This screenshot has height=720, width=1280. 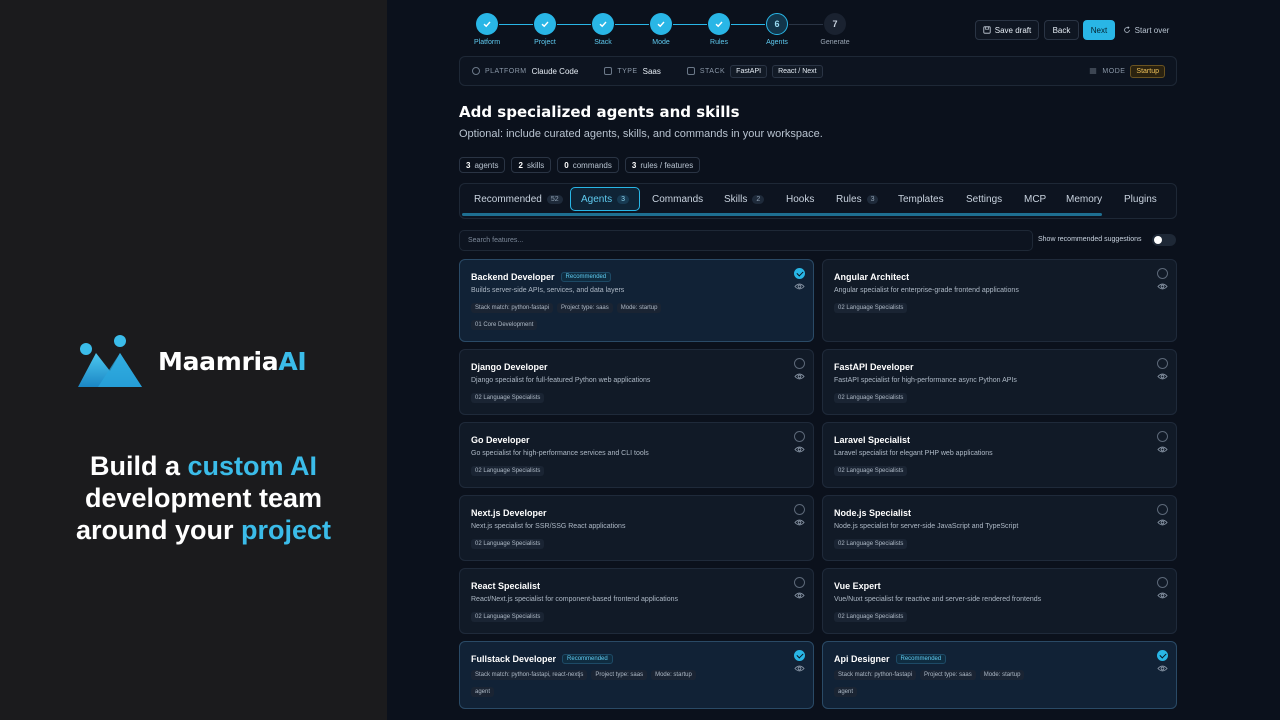 What do you see at coordinates (749, 71) in the screenshot?
I see `stack-chip: FastAPI` at bounding box center [749, 71].